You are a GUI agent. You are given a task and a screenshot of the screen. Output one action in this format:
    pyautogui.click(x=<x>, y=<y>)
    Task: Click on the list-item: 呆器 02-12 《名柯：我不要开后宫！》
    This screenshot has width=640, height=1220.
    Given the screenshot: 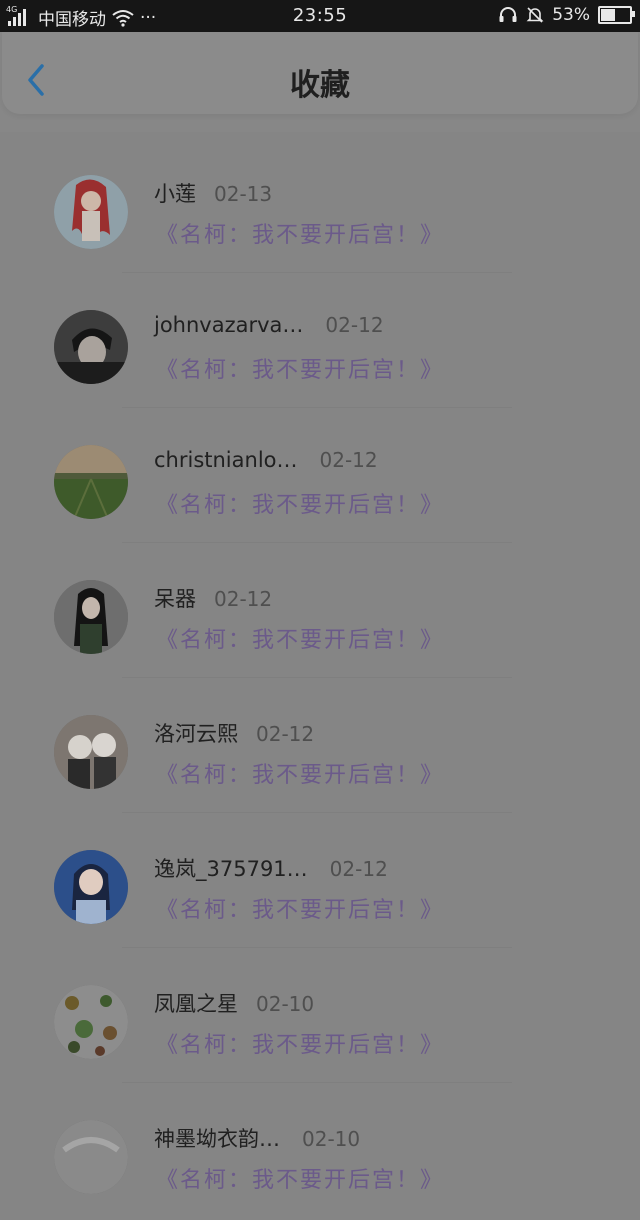 What is the action you would take?
    pyautogui.click(x=320, y=612)
    